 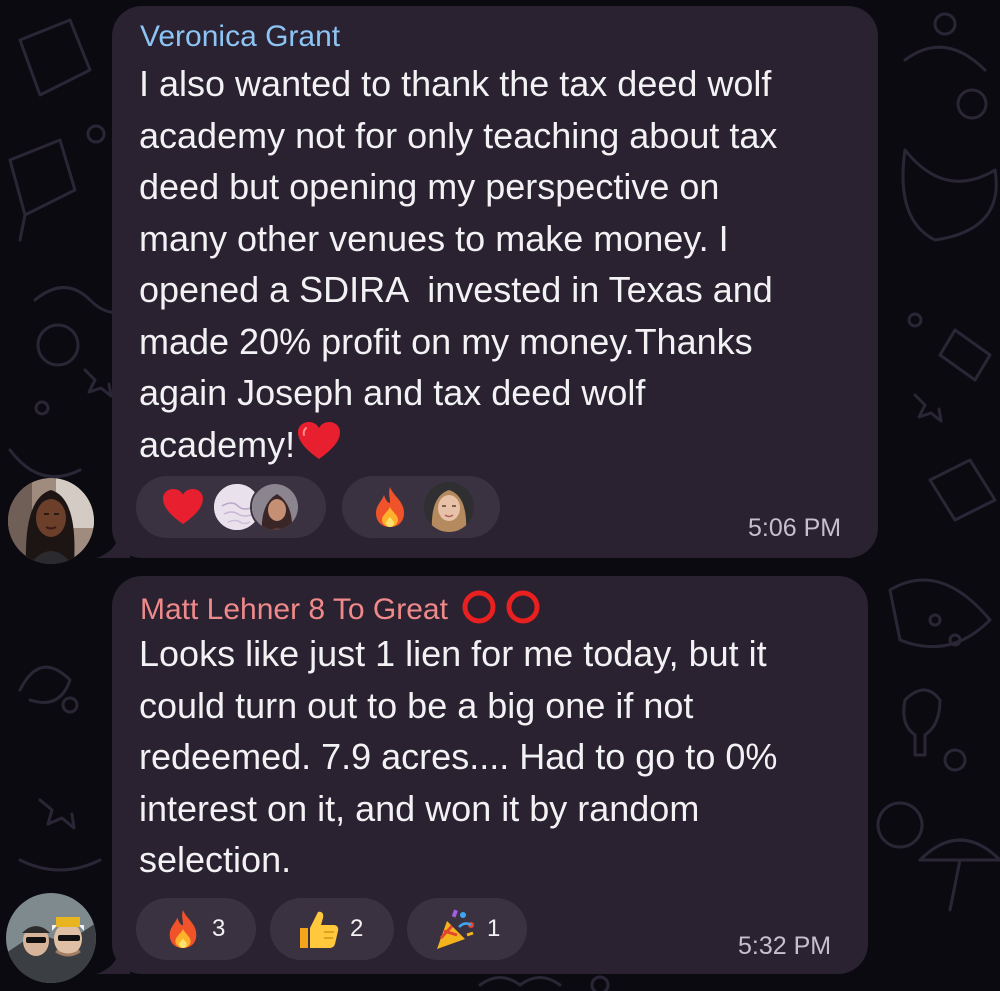 I want to click on red-double-circle-icon, so click(x=503, y=611).